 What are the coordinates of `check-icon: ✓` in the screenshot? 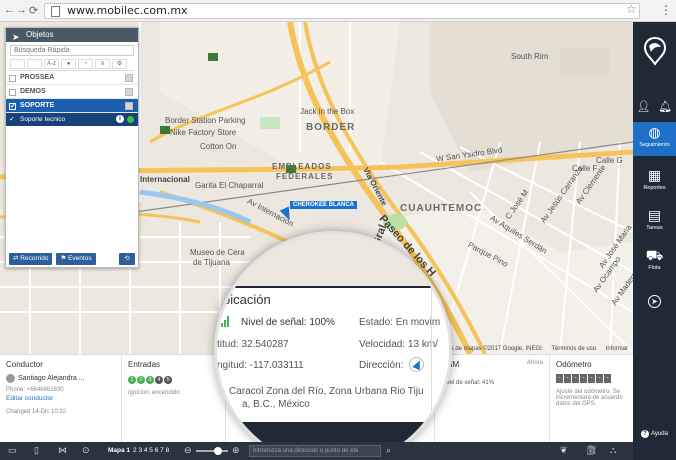 It's located at (12, 119).